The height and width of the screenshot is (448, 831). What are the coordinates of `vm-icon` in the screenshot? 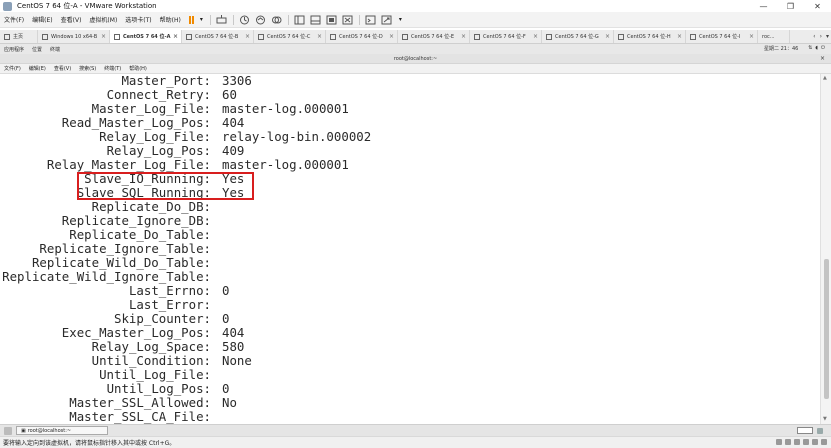 It's located at (549, 36).